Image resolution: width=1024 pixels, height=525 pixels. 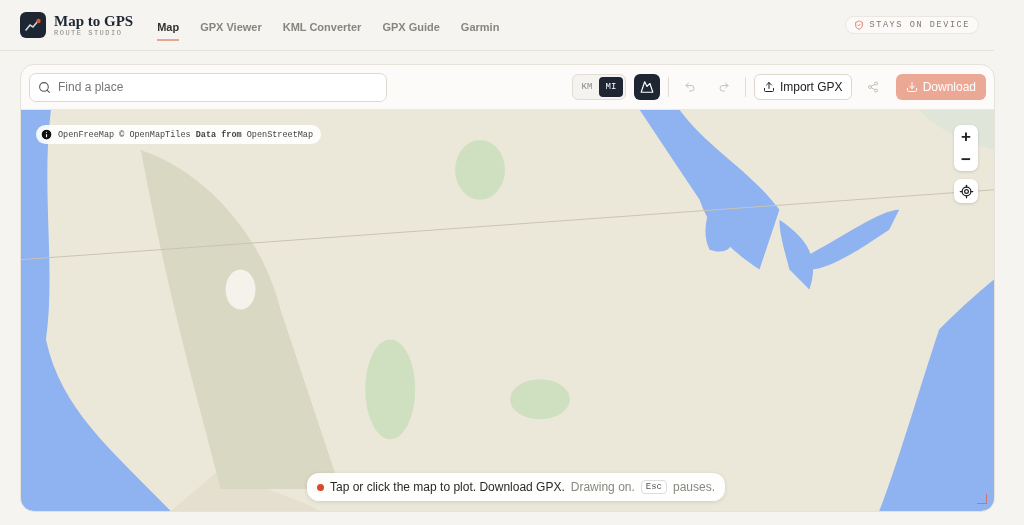 What do you see at coordinates (33, 25) in the screenshot?
I see `logo-icon` at bounding box center [33, 25].